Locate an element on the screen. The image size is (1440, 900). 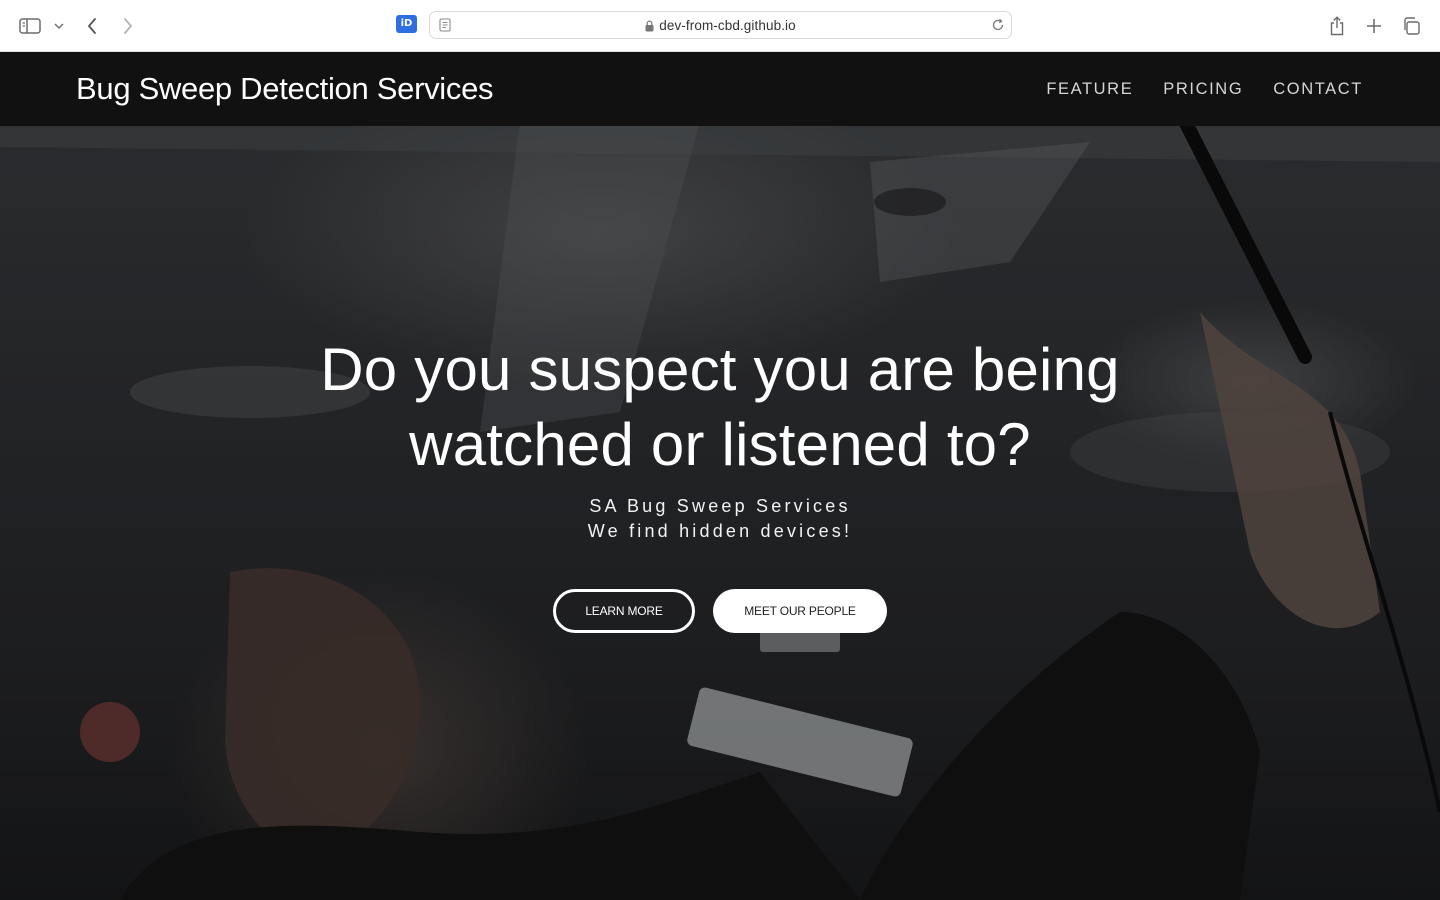
sidebar-toggle-icon is located at coordinates (30, 26).